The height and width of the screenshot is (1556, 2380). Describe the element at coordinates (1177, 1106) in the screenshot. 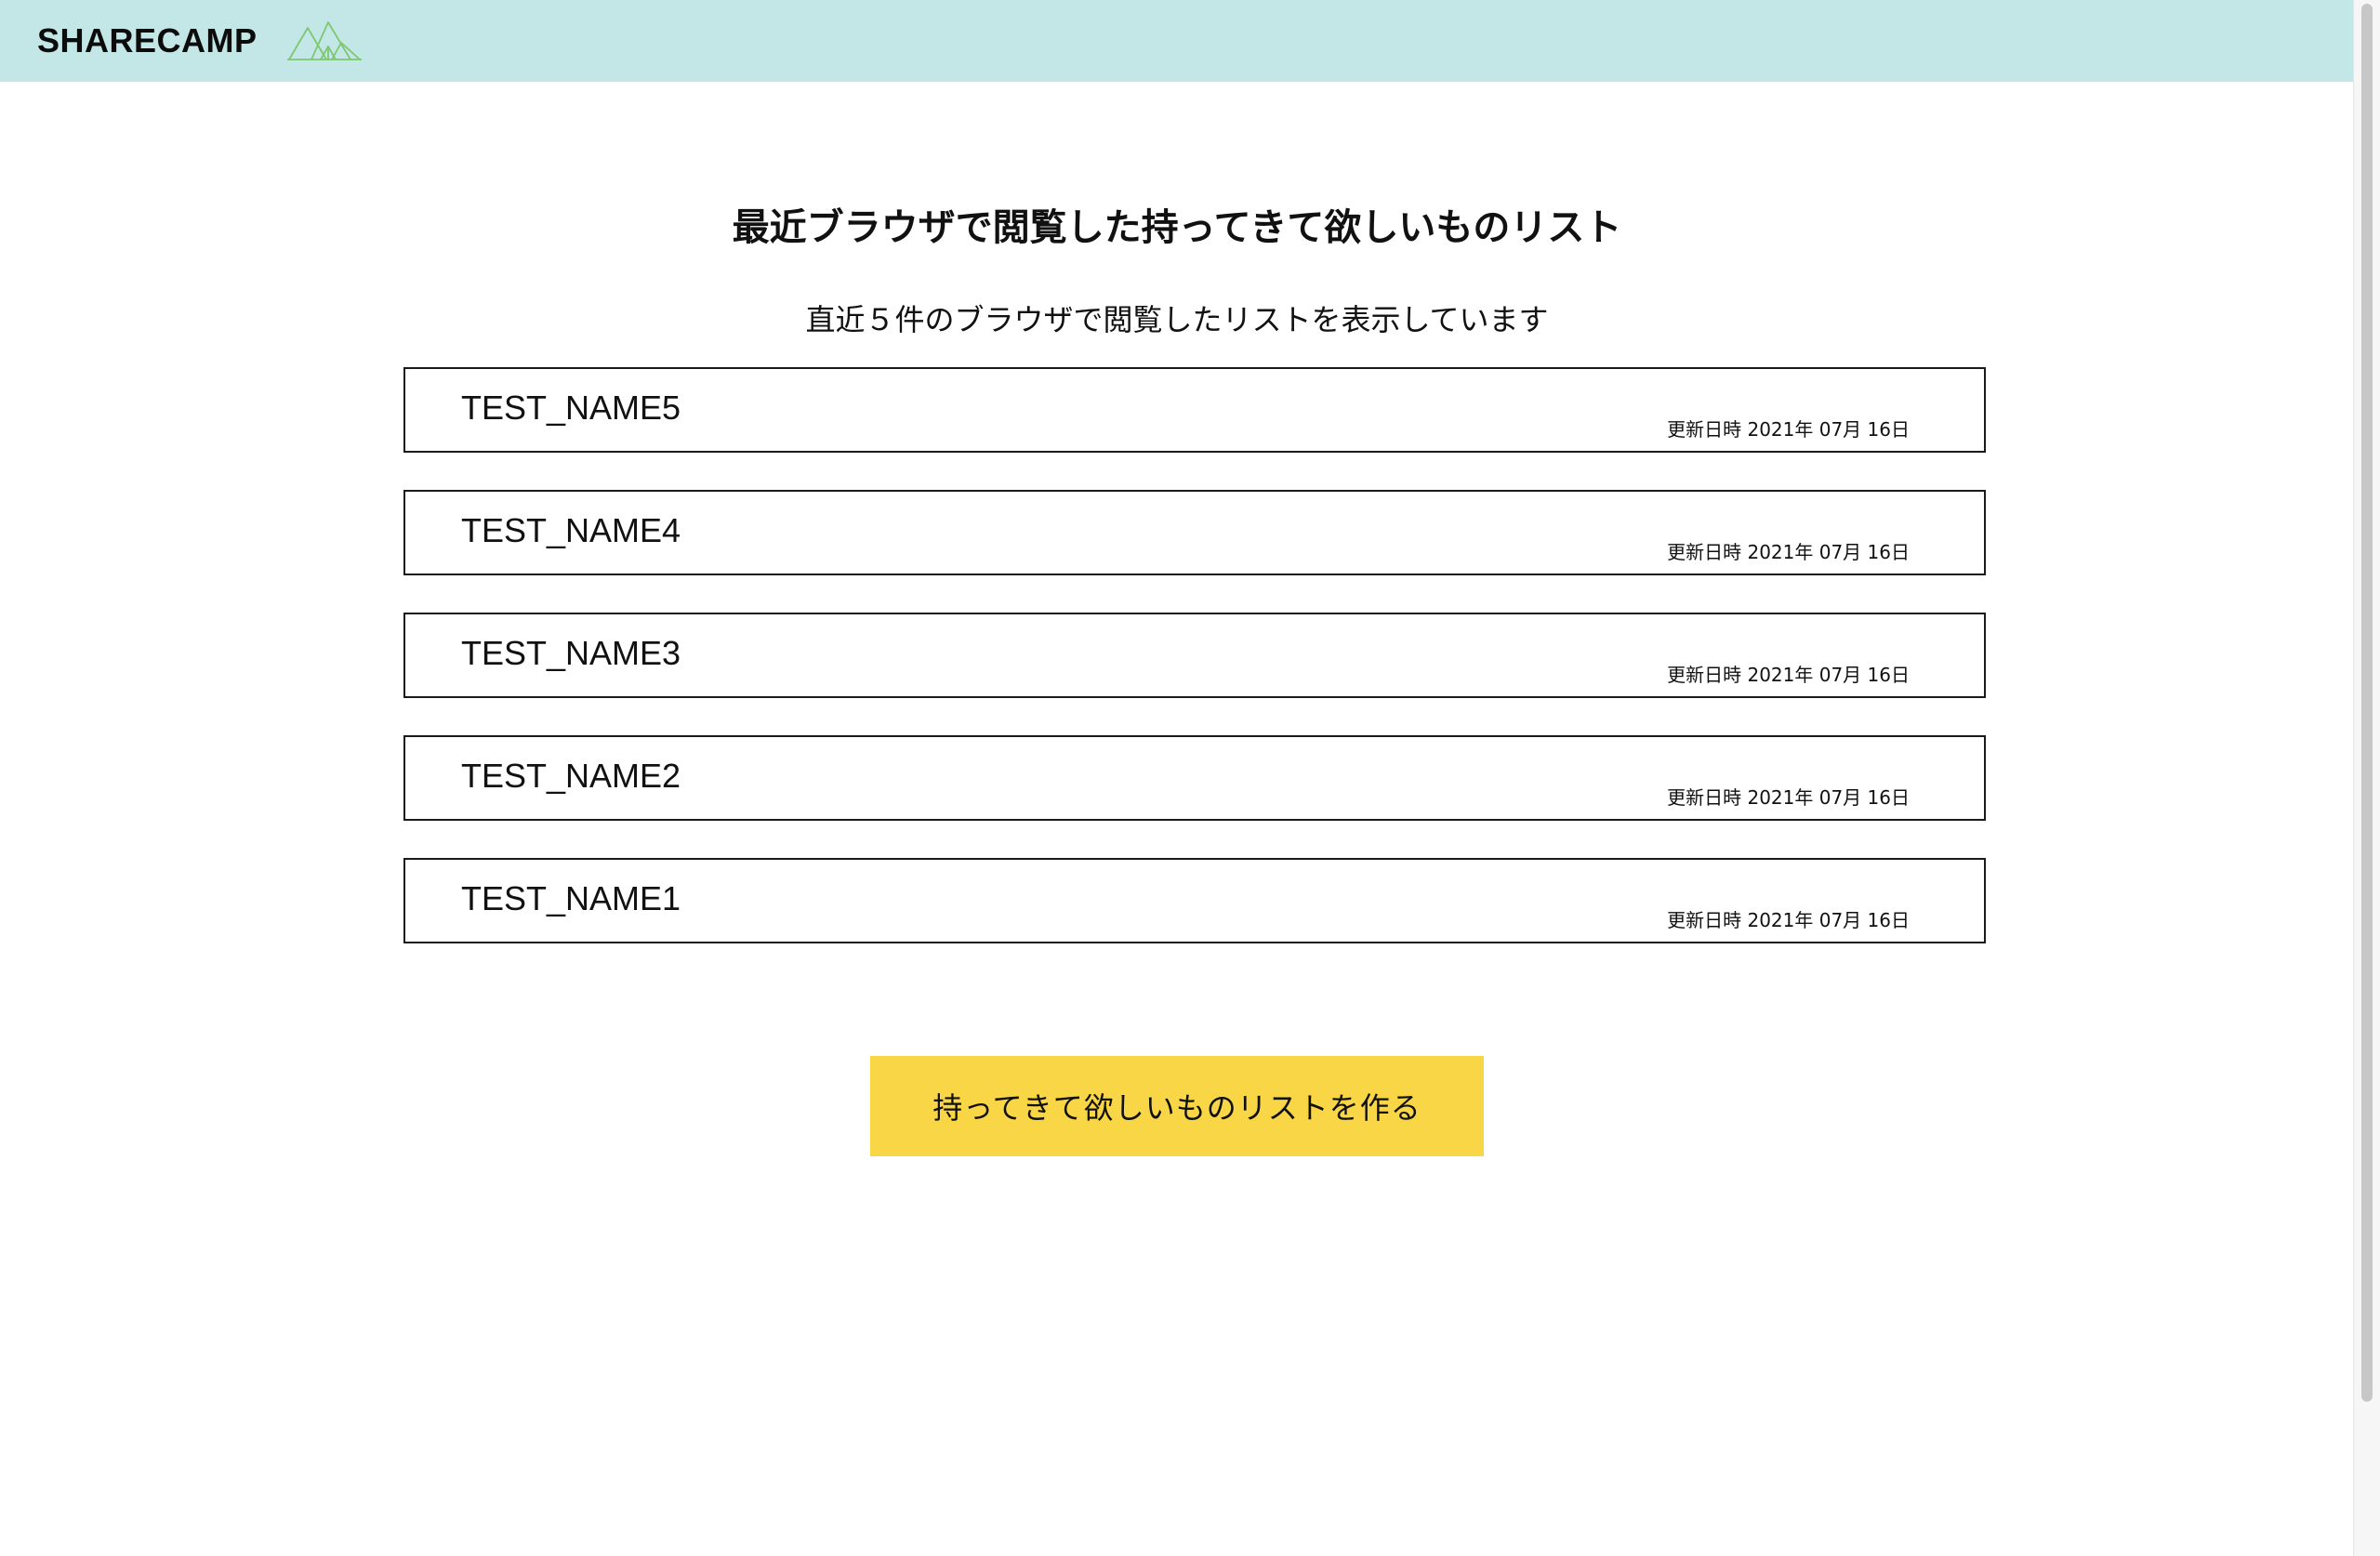

I see `create-list-button: 持ってきて欲しいものリストを作る` at that location.